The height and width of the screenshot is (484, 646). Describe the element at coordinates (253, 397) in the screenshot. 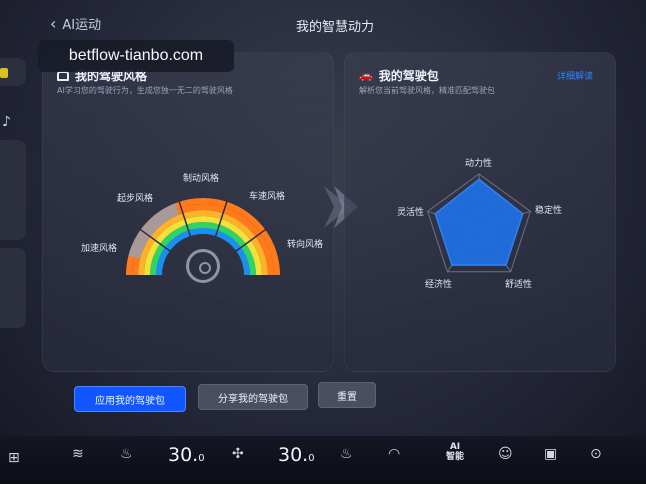

I see `share-package-button: 分享我的驾驶包` at that location.